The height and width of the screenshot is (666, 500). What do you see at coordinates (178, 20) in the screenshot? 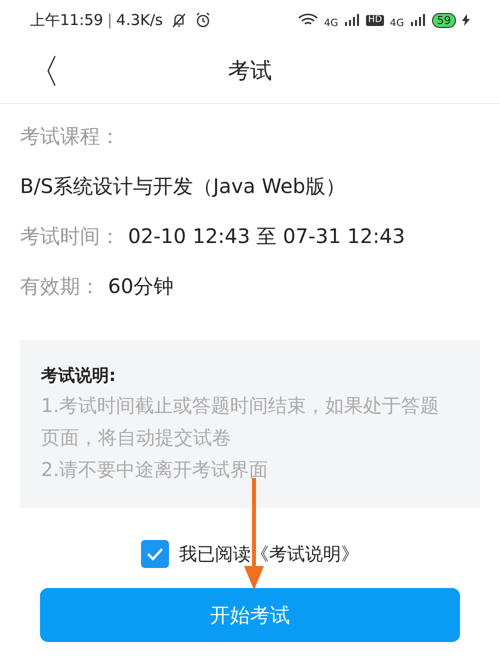
I see `bell-off-icon` at bounding box center [178, 20].